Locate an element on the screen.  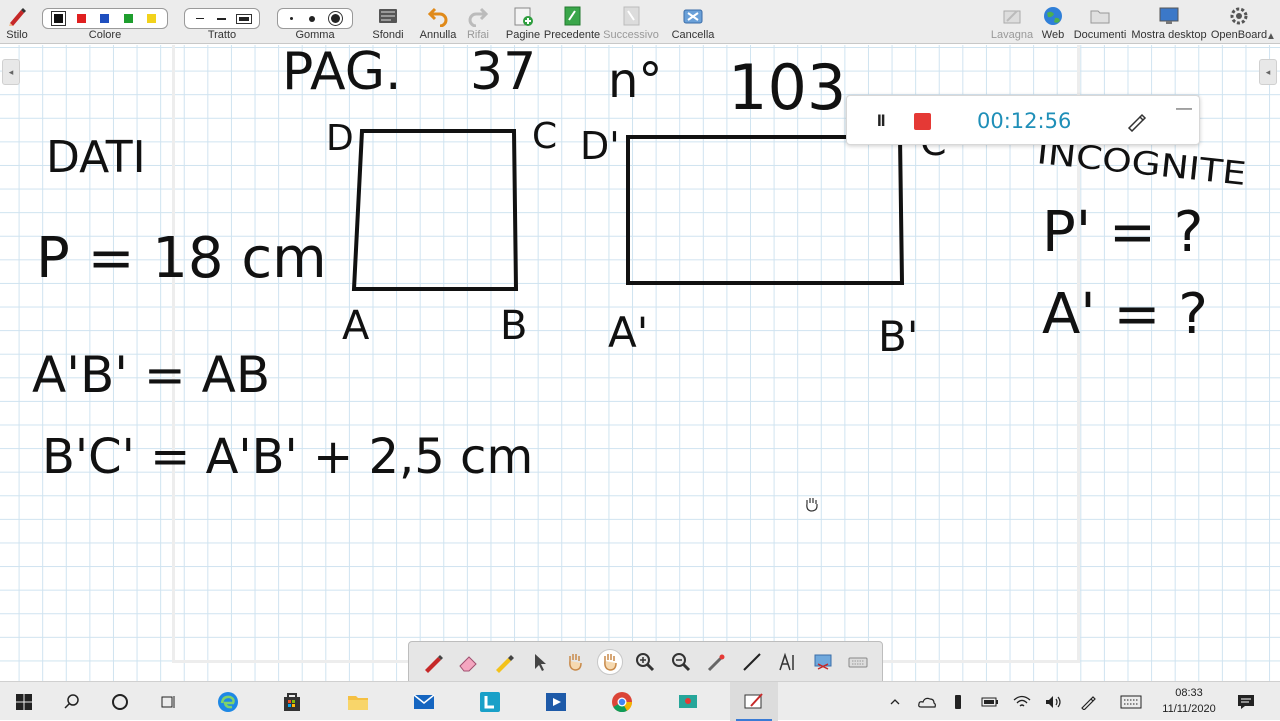
tratto-label: Tratto is located at coordinates (222, 35).